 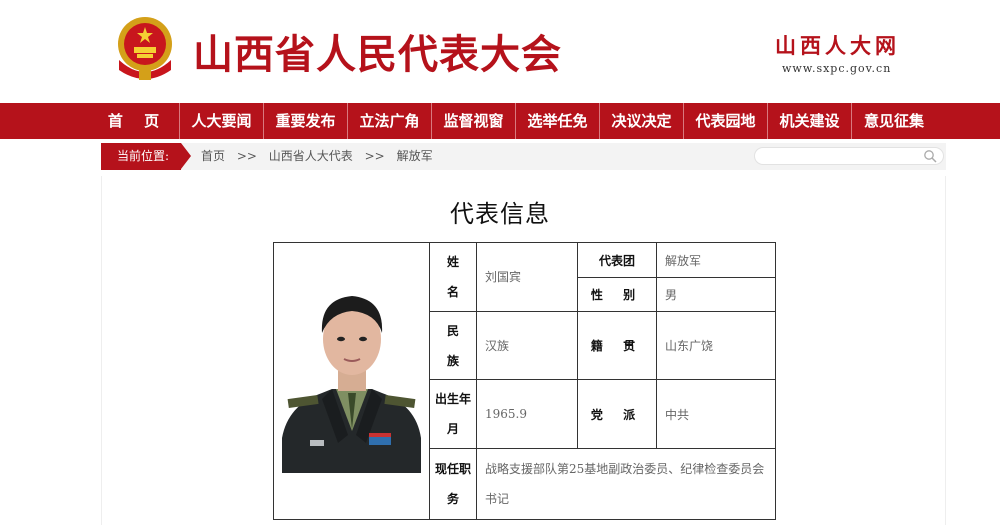 What do you see at coordinates (836, 68) in the screenshot?
I see `site-domain: www.sxpc.gov.cn` at bounding box center [836, 68].